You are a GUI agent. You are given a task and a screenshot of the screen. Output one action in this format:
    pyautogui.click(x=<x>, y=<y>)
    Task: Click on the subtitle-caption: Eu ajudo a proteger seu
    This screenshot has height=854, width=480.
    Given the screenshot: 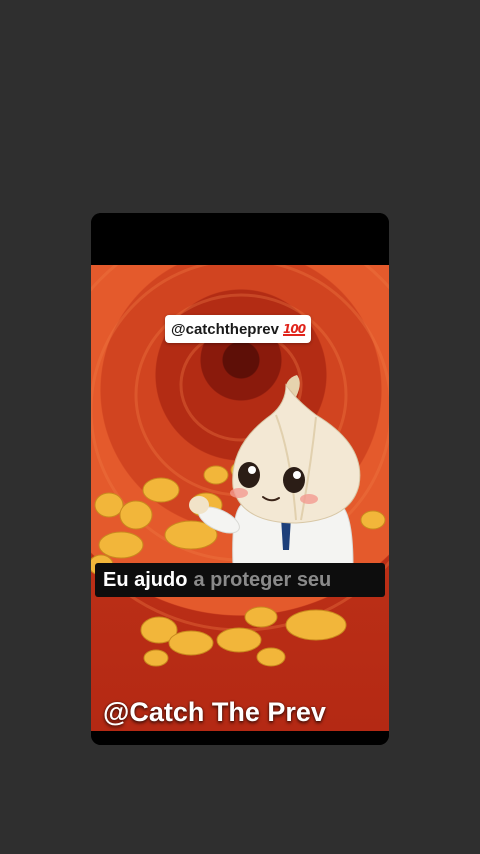 What is the action you would take?
    pyautogui.click(x=240, y=580)
    